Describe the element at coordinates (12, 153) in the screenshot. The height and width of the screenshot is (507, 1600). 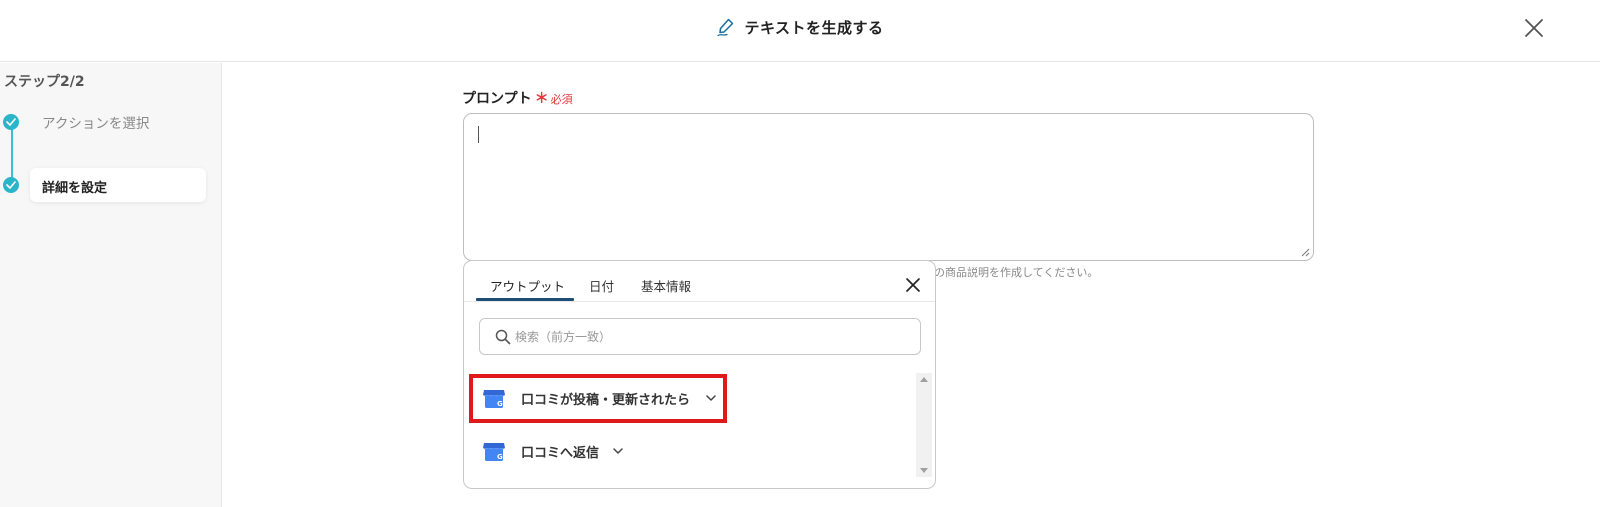
I see `step-connector` at that location.